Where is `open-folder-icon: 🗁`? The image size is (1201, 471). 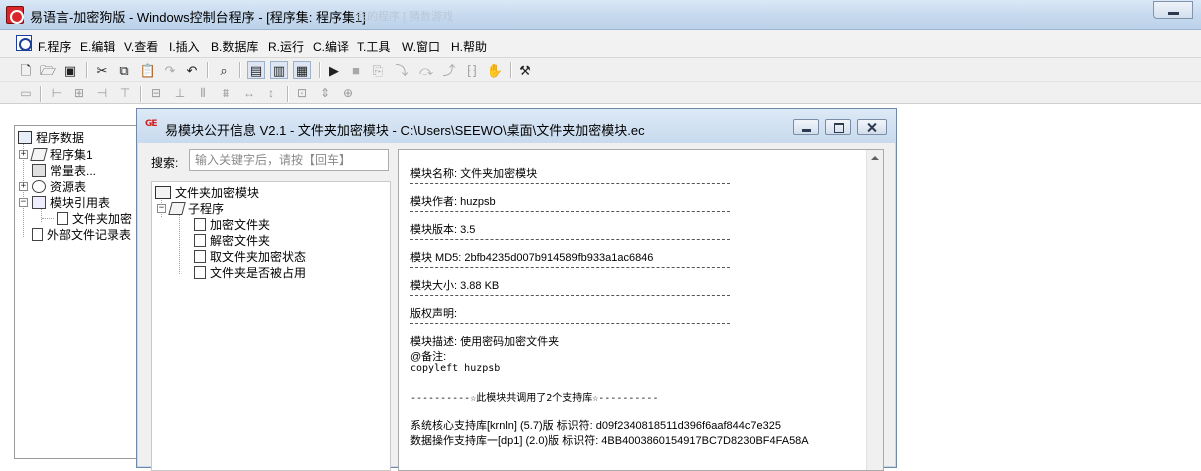
open-folder-icon: 🗁 is located at coordinates (48, 70).